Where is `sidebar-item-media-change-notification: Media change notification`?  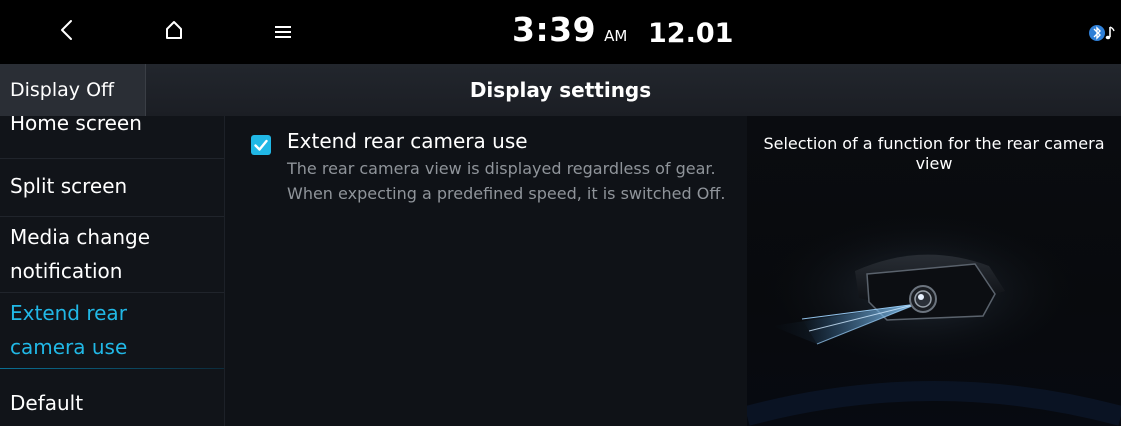 sidebar-item-media-change-notification: Media change notification is located at coordinates (80, 254).